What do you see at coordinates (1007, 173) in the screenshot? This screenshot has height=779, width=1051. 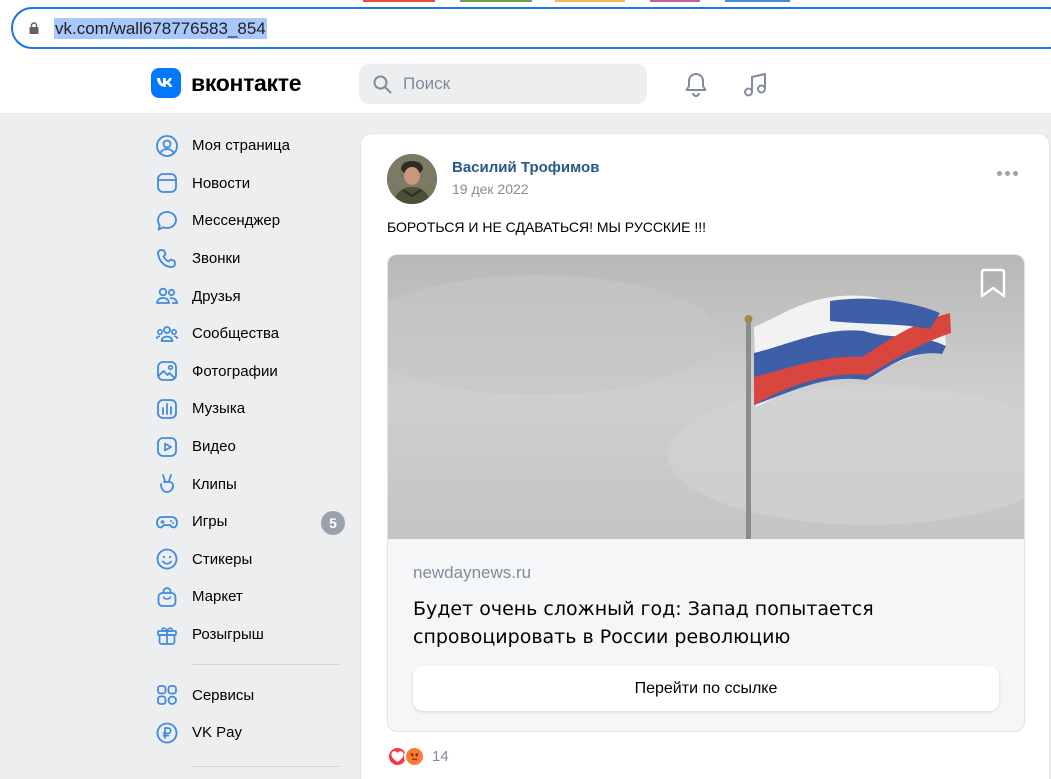 I see `more-options-icon` at bounding box center [1007, 173].